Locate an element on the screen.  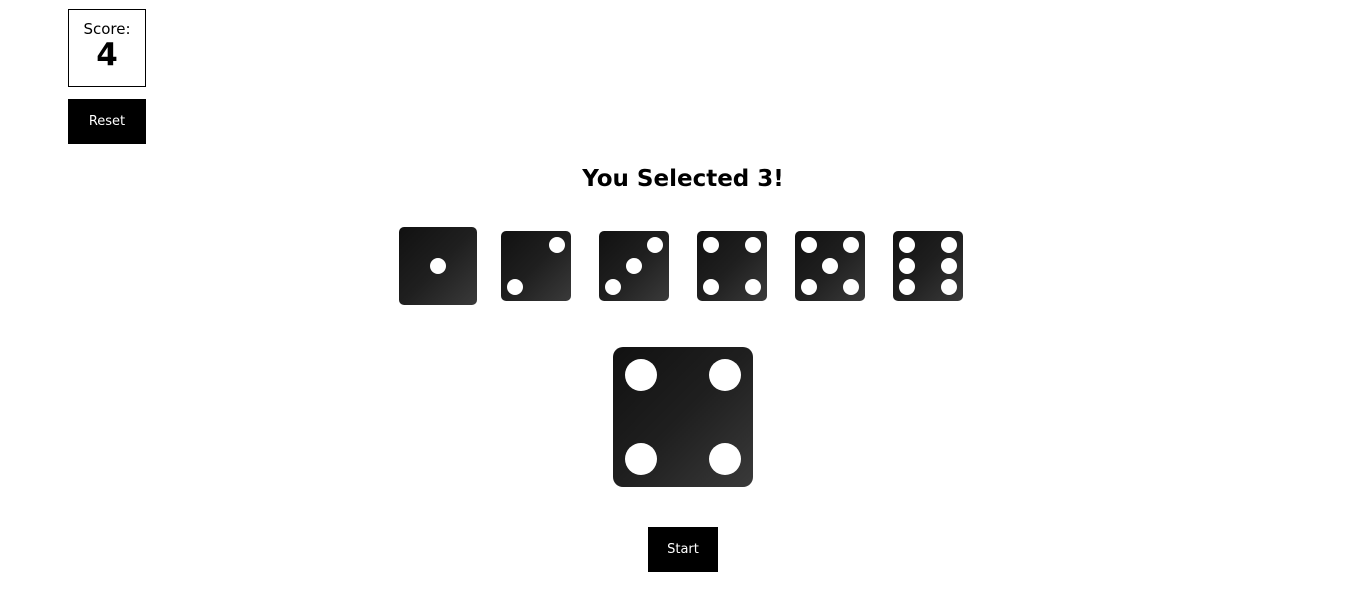
score-box: Score: 4 is located at coordinates (107, 48).